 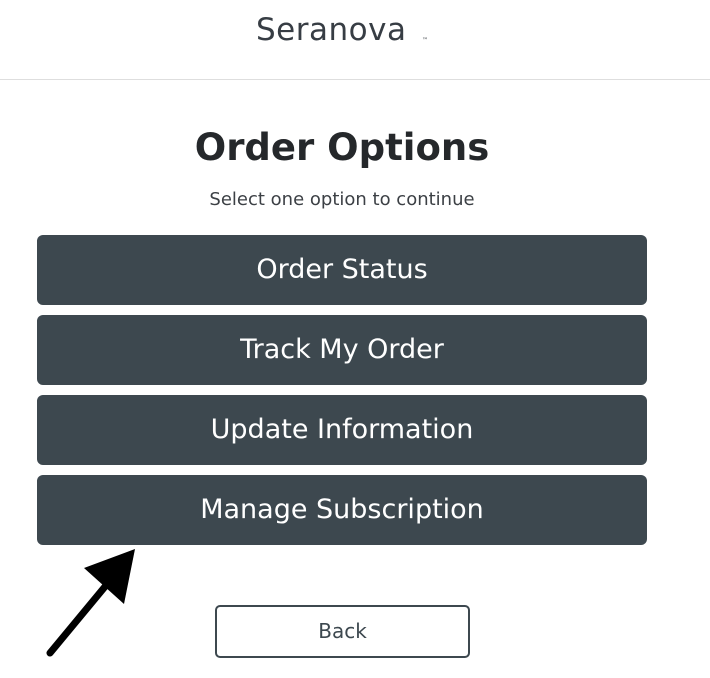 I want to click on arrow-up-right-icon, so click(x=90, y=603).